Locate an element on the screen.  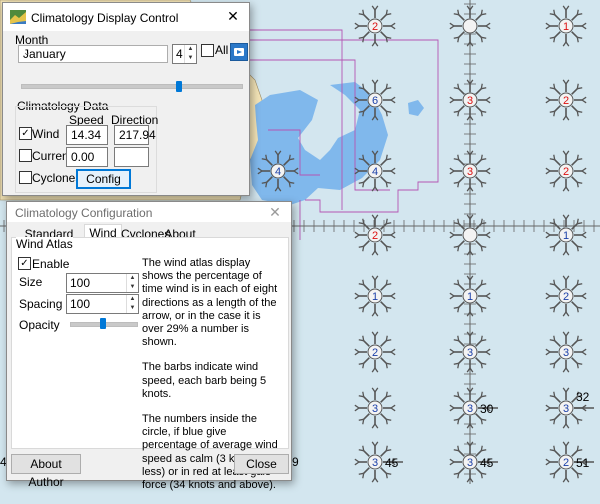
title-bar: Climatology Configuration ✕ is located at coordinates (149, 212).